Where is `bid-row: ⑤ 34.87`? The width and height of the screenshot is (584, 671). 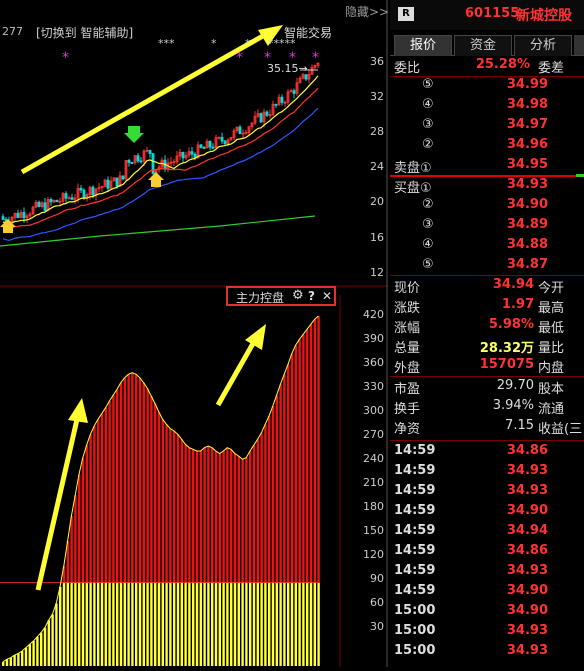 bid-row: ⑤ 34.87 is located at coordinates (487, 266).